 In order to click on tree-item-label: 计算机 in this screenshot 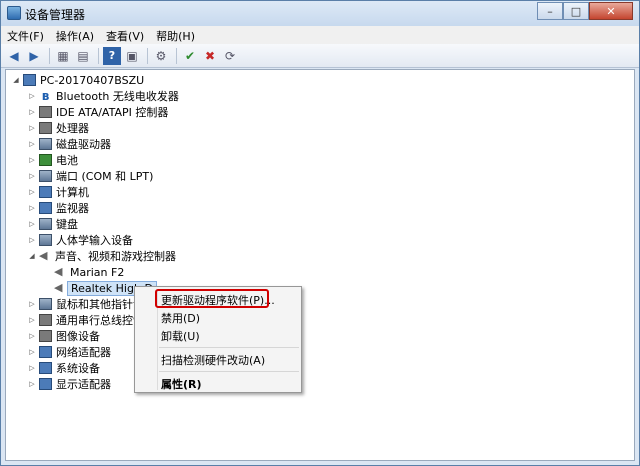, I will do `click(72, 192)`.